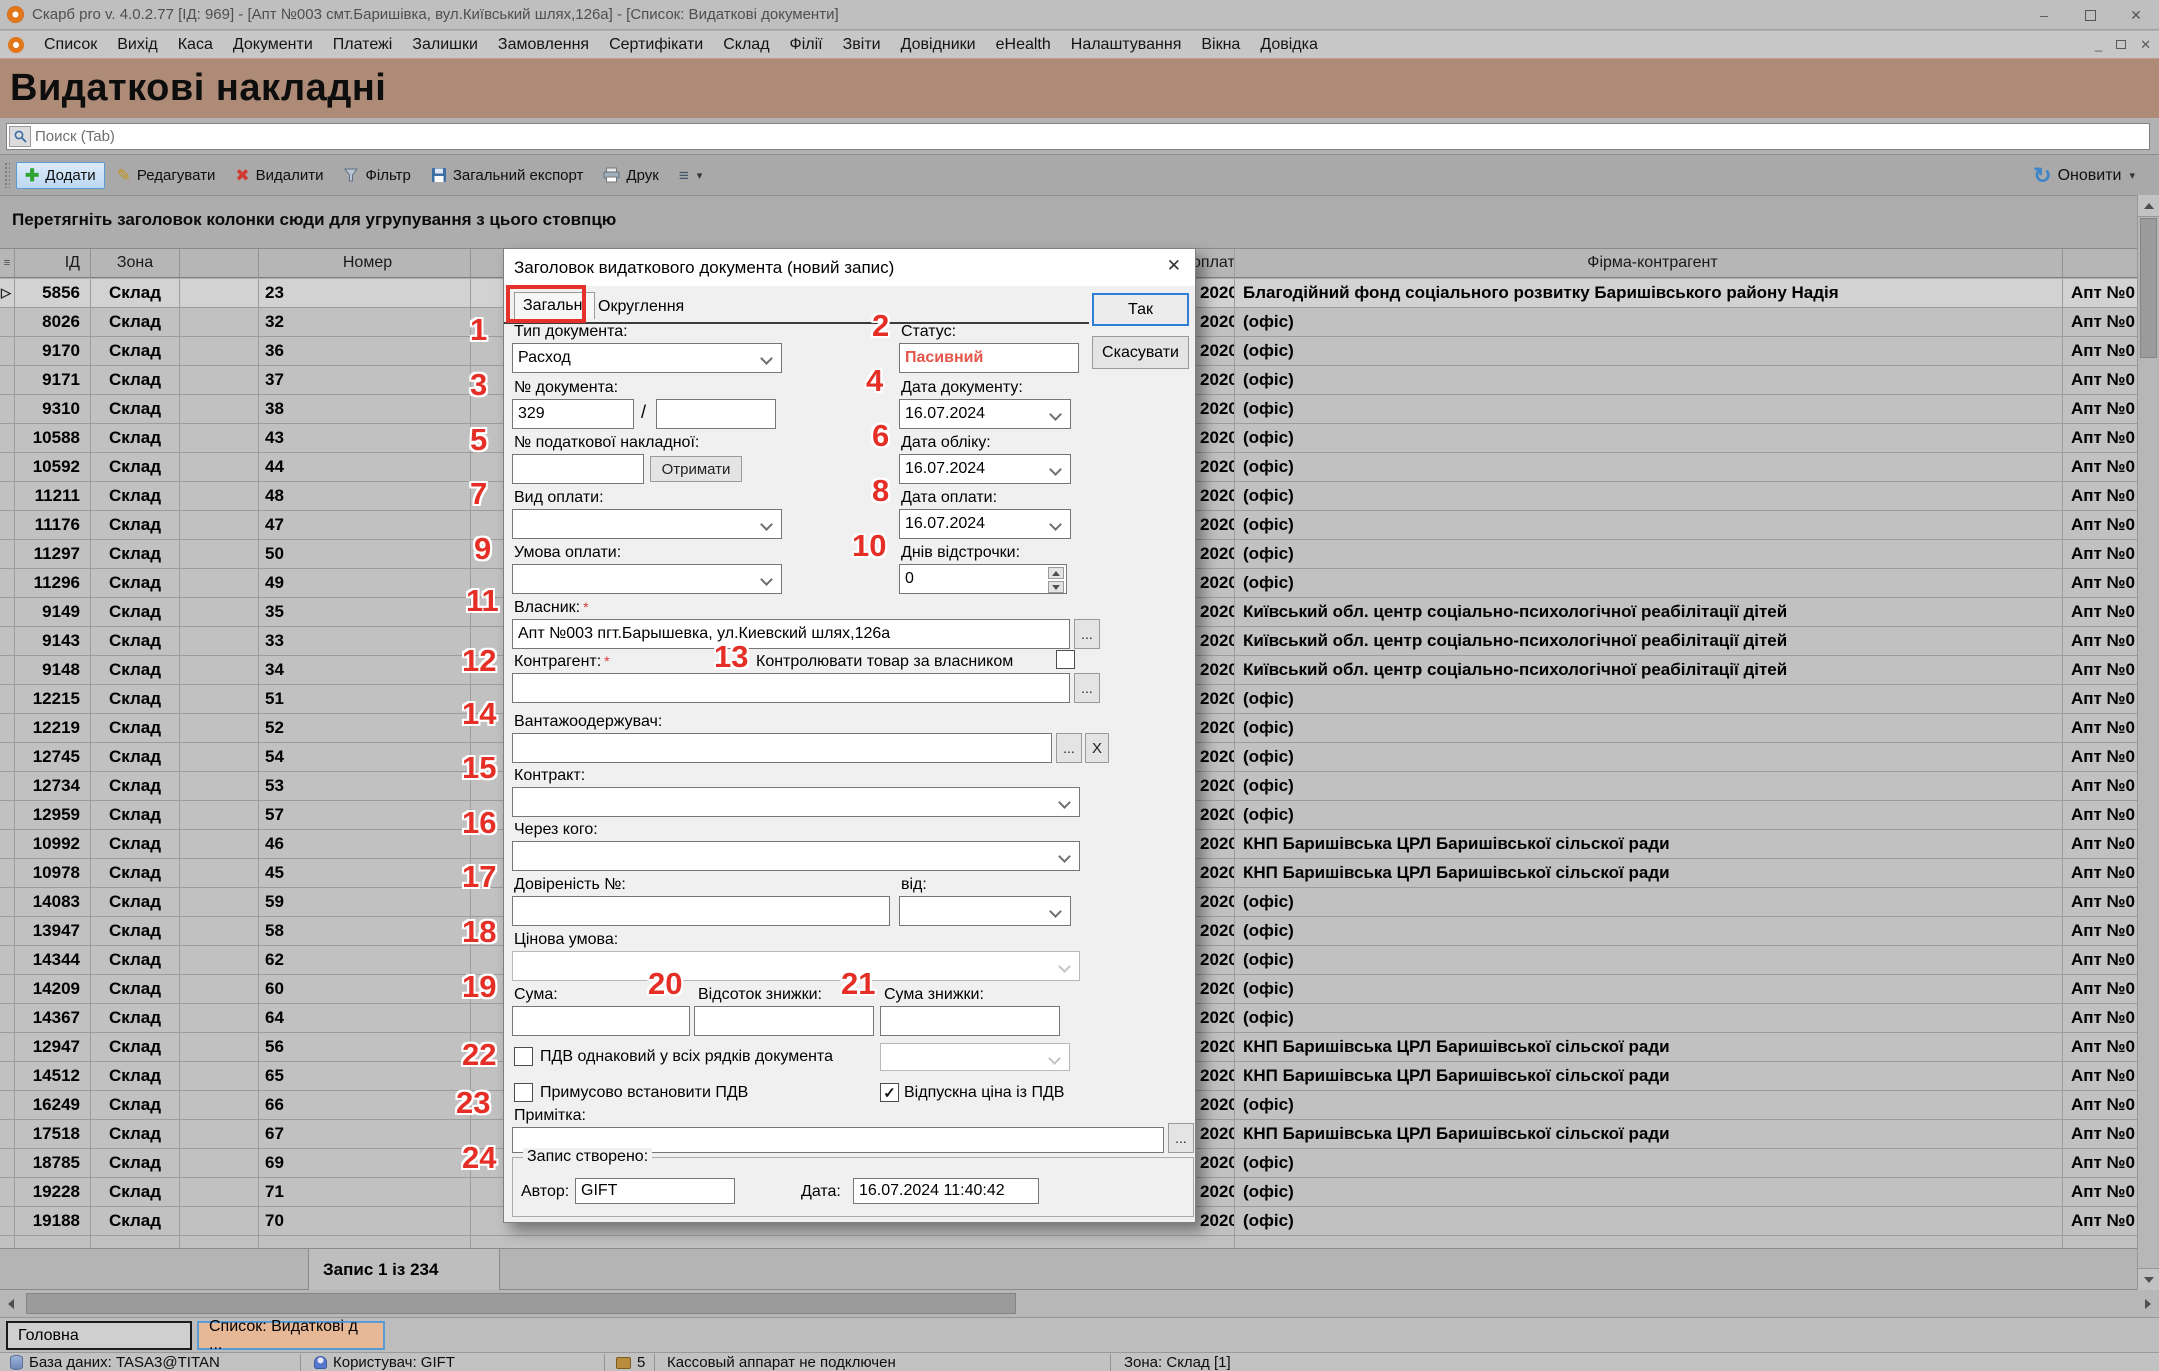  Describe the element at coordinates (656, 44) in the screenshot. I see `menu-item: Сертифікати` at that location.